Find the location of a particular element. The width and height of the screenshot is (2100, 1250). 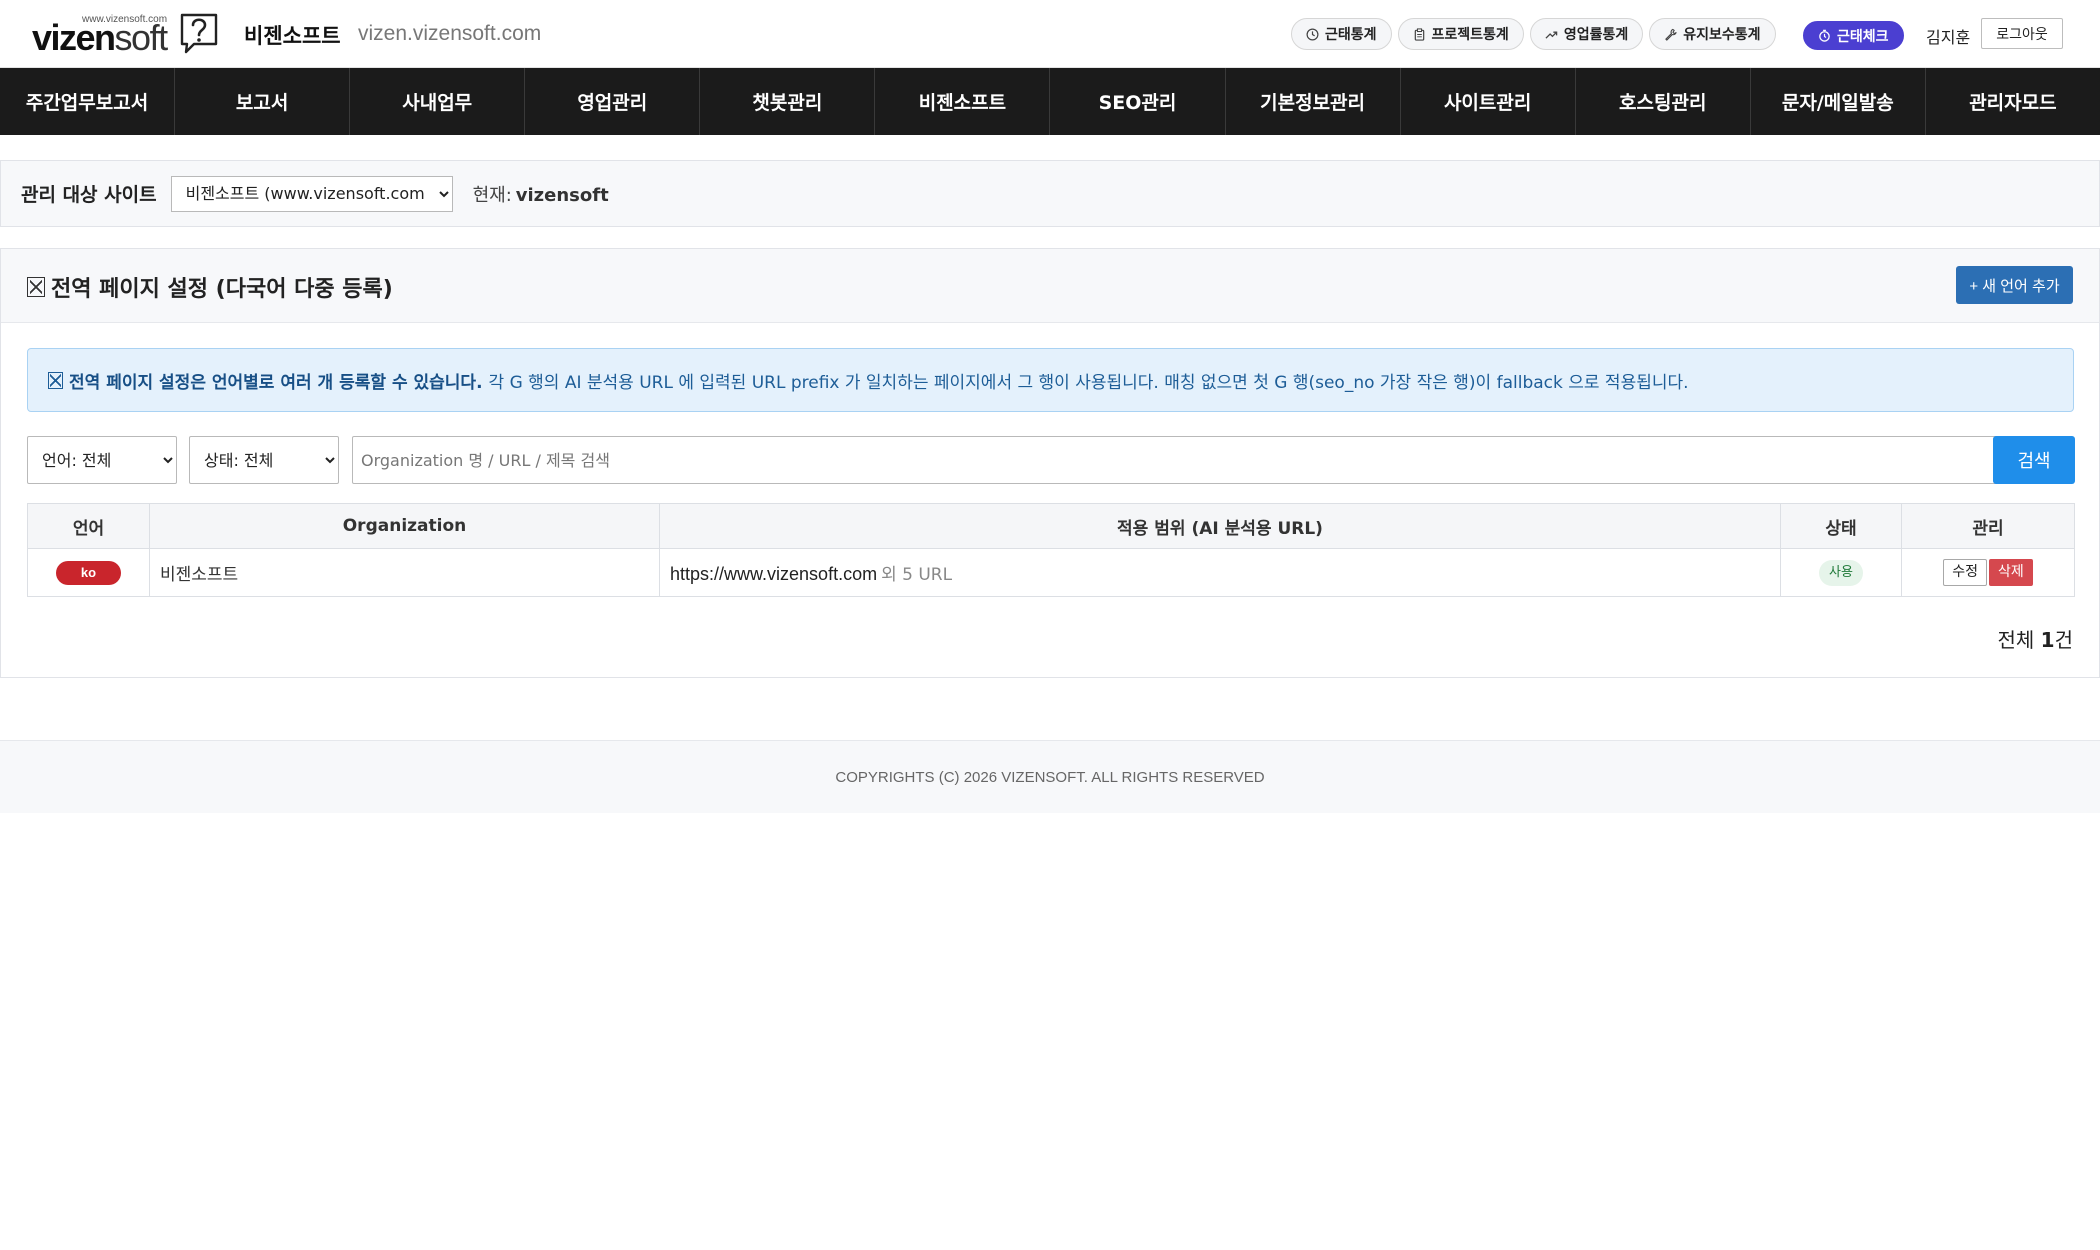

status-filter: 상태: 전체 is located at coordinates (264, 460).